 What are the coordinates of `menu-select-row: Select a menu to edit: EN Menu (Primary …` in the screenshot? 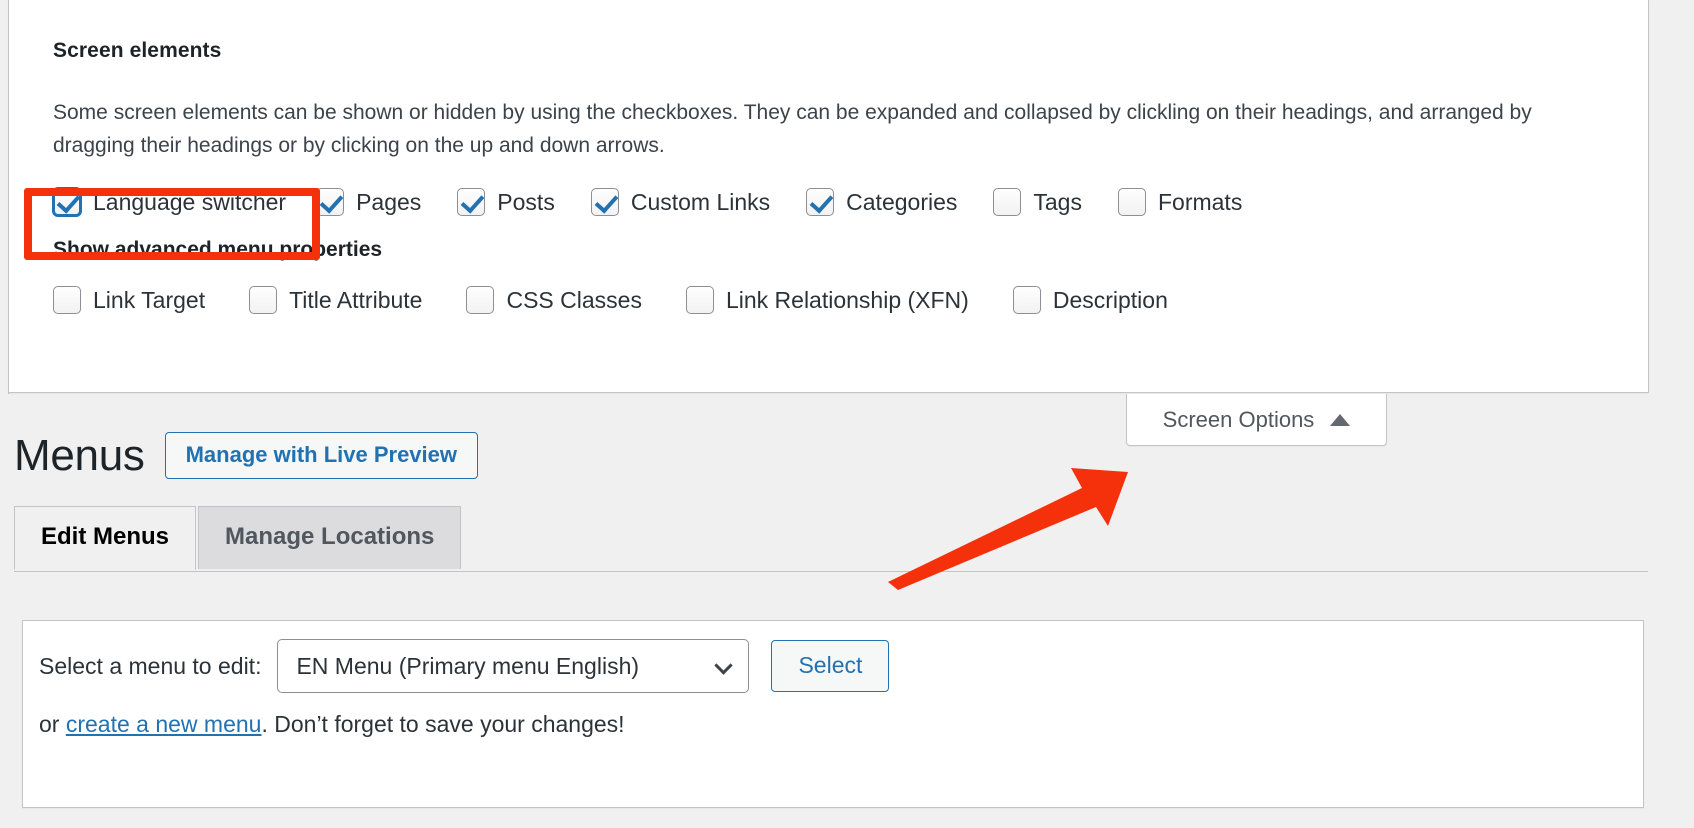 It's located at (464, 666).